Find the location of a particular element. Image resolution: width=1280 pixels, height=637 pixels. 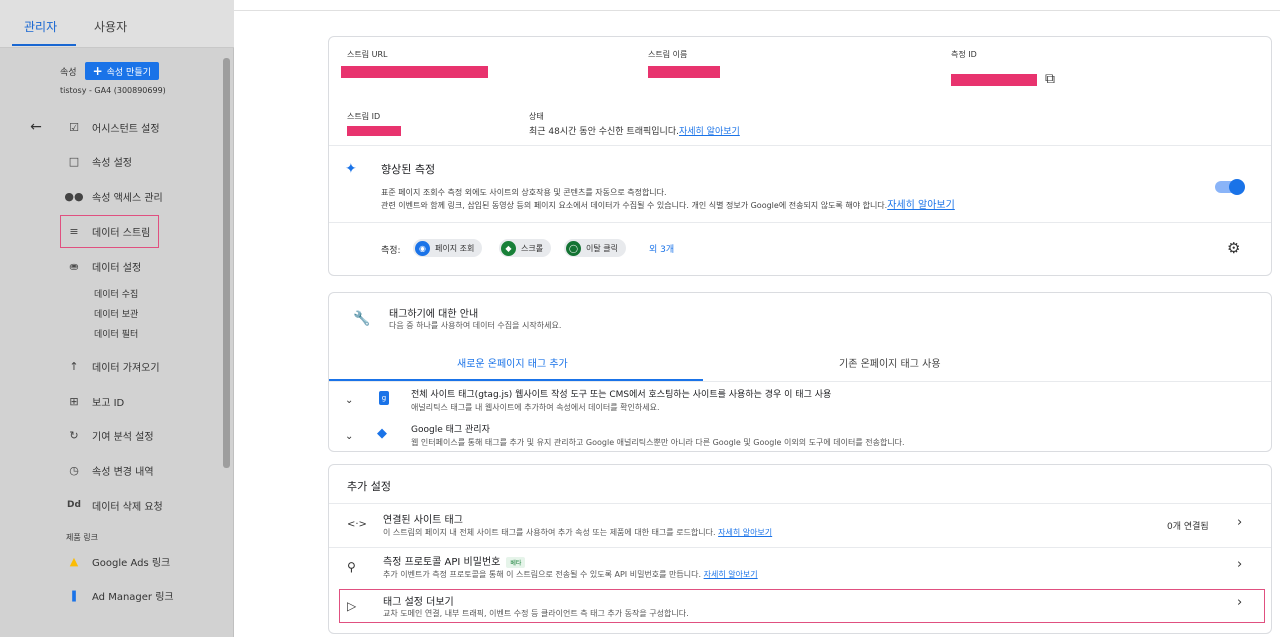

tagging-subtitle: 다음 중 하나를 사용하여 데이터 수집을 시작하세요. is located at coordinates (475, 325).